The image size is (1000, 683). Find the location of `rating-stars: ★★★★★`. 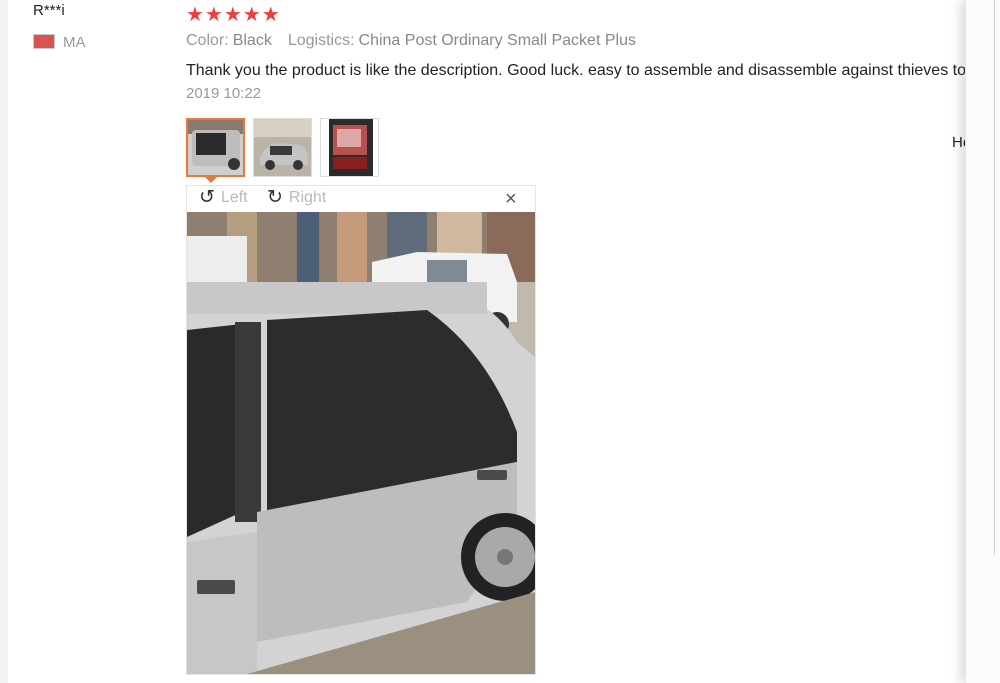

rating-stars: ★★★★★ is located at coordinates (233, 15).